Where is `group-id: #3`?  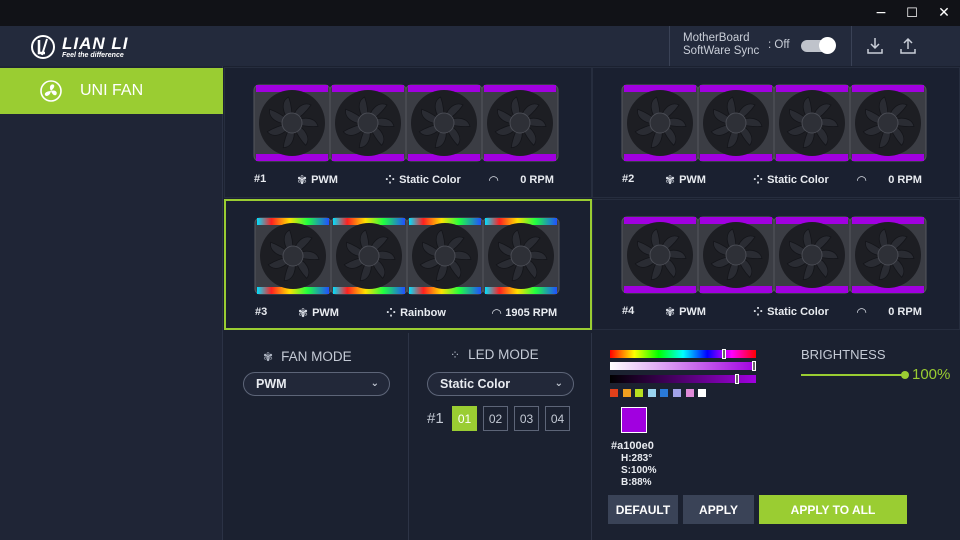 group-id: #3 is located at coordinates (261, 312).